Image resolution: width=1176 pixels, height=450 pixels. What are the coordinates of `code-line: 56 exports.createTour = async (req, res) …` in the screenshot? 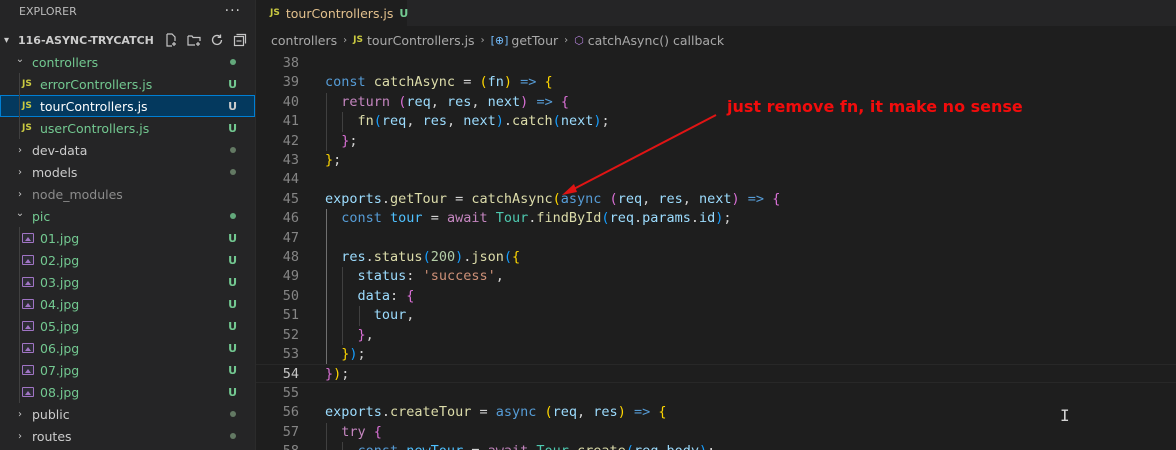 It's located at (716, 412).